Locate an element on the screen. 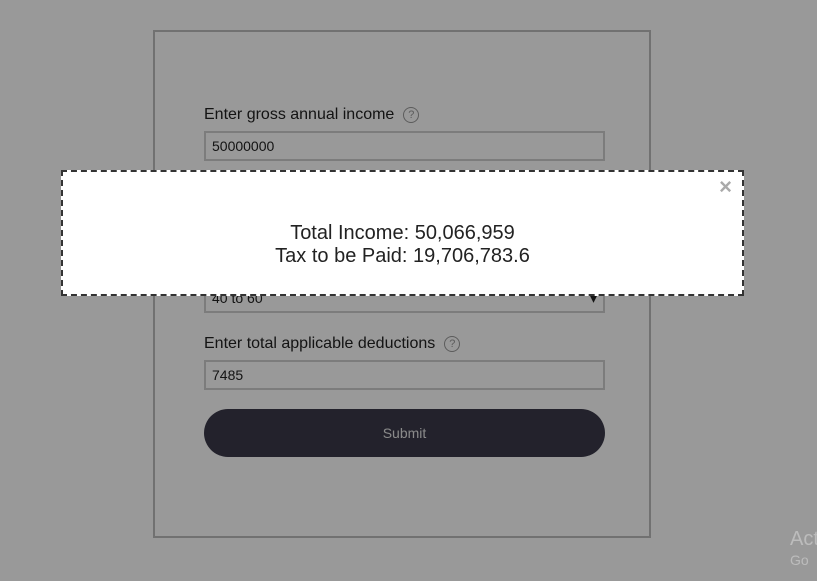 The width and height of the screenshot is (817, 581). watermark-line-1: Act is located at coordinates (803, 539).